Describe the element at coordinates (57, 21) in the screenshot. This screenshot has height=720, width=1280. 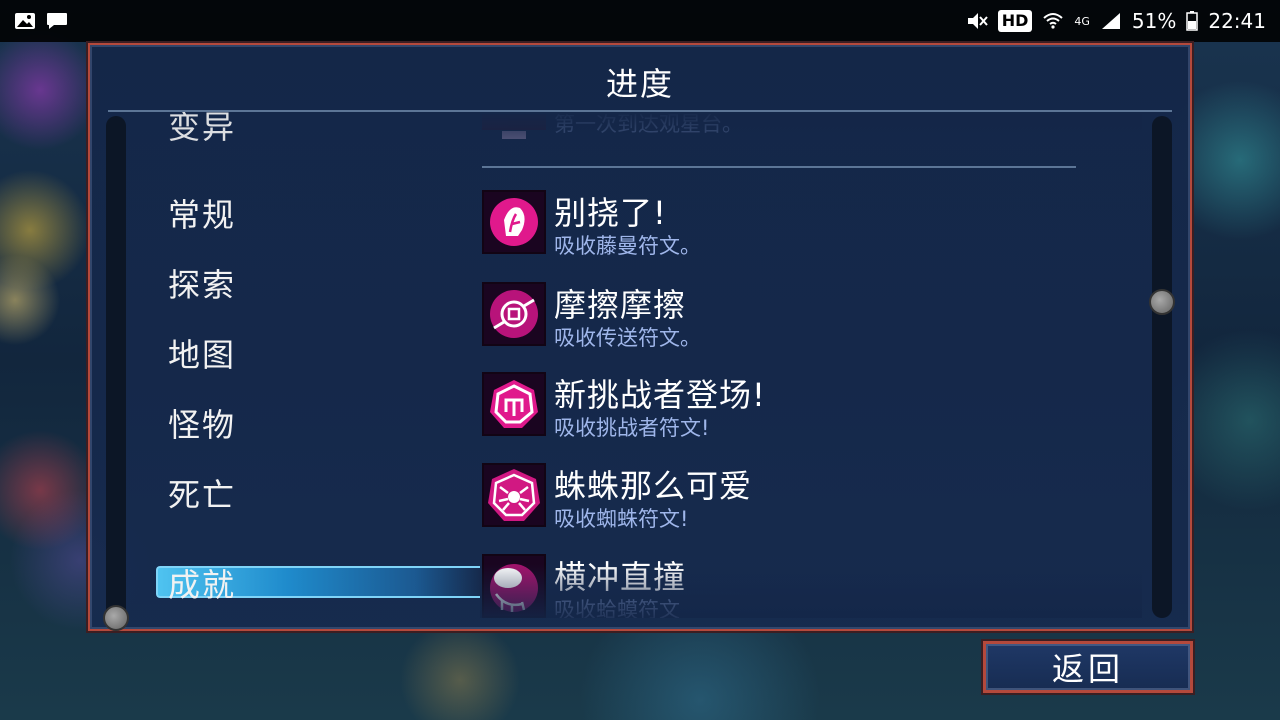
I see `message-icon` at that location.